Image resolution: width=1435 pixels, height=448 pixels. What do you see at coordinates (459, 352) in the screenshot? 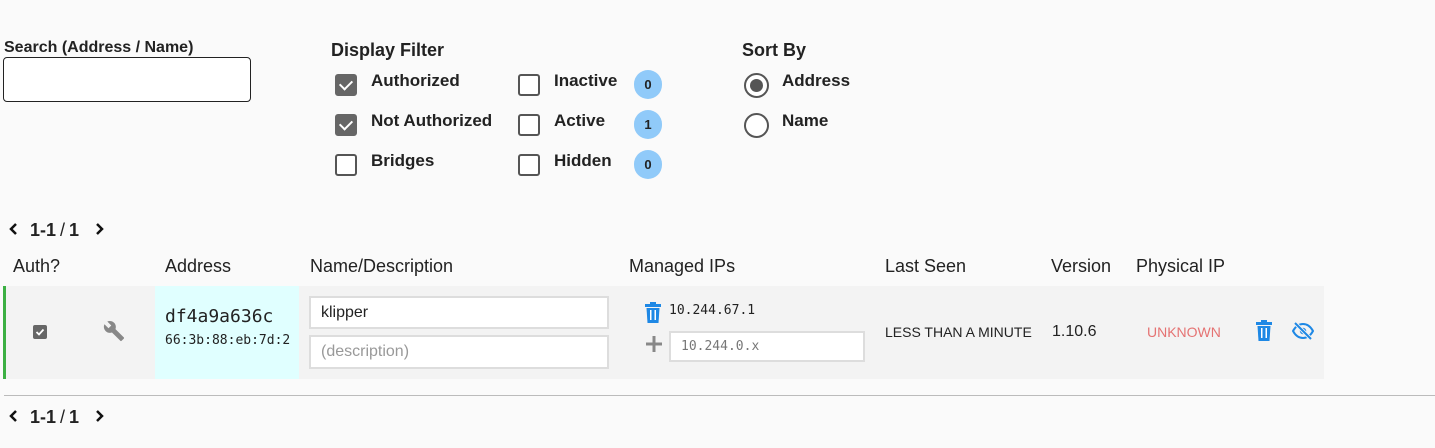
I see `member-description-input: (description)` at bounding box center [459, 352].